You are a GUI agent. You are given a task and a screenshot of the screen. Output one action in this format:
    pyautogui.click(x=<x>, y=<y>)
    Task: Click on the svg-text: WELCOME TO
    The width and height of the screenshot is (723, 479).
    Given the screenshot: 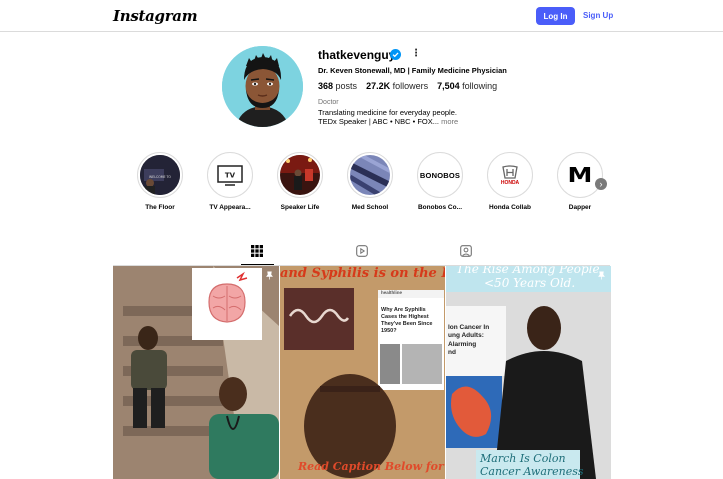 What is the action you would take?
    pyautogui.click(x=160, y=177)
    